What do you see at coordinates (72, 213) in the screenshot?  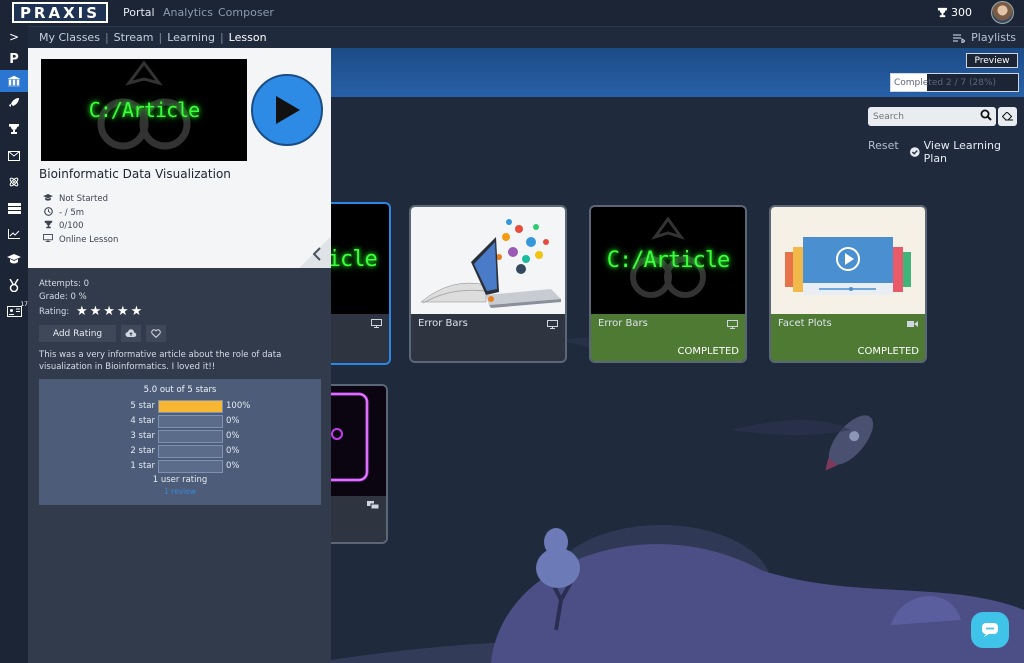 I see `lesson-duration-text: - / 5m` at bounding box center [72, 213].